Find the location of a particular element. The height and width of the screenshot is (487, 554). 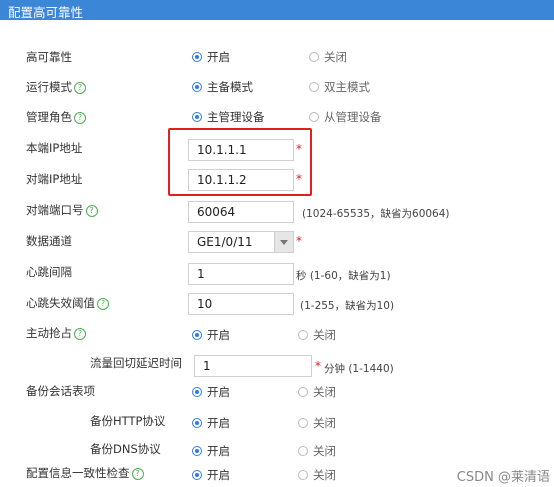

peer-ip-input: 10.1.1.2 is located at coordinates (241, 180).